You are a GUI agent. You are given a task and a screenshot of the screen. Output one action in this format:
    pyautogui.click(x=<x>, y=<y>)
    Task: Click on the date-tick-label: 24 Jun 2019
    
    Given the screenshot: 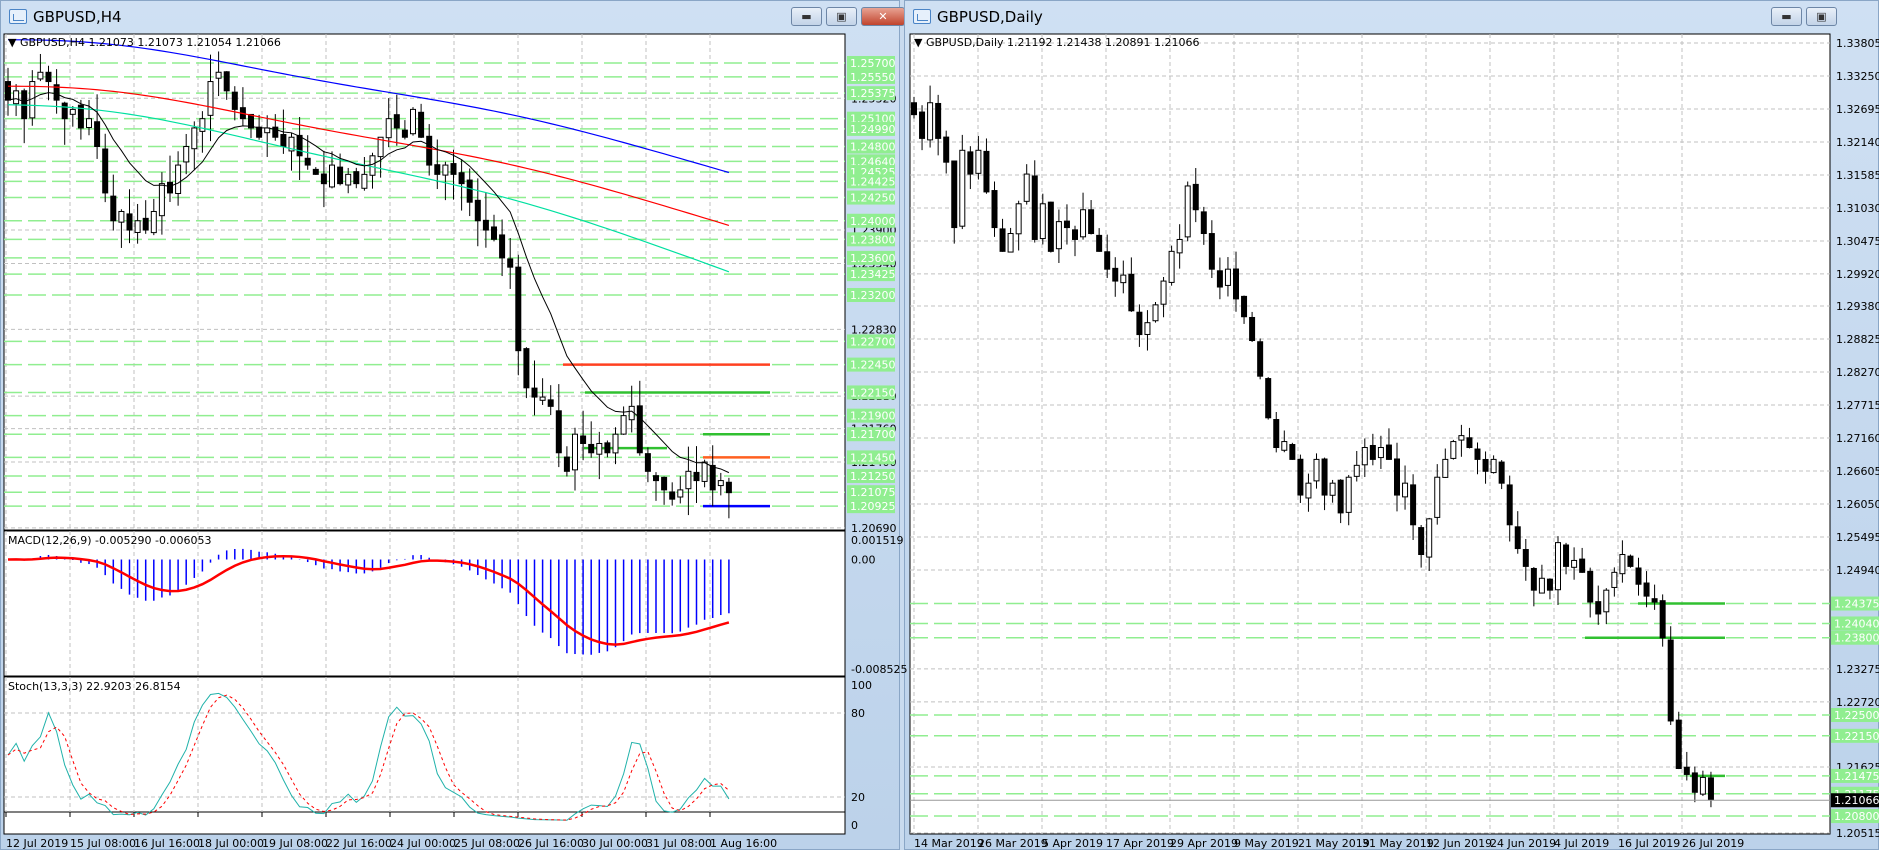 What is the action you would take?
    pyautogui.click(x=1523, y=843)
    